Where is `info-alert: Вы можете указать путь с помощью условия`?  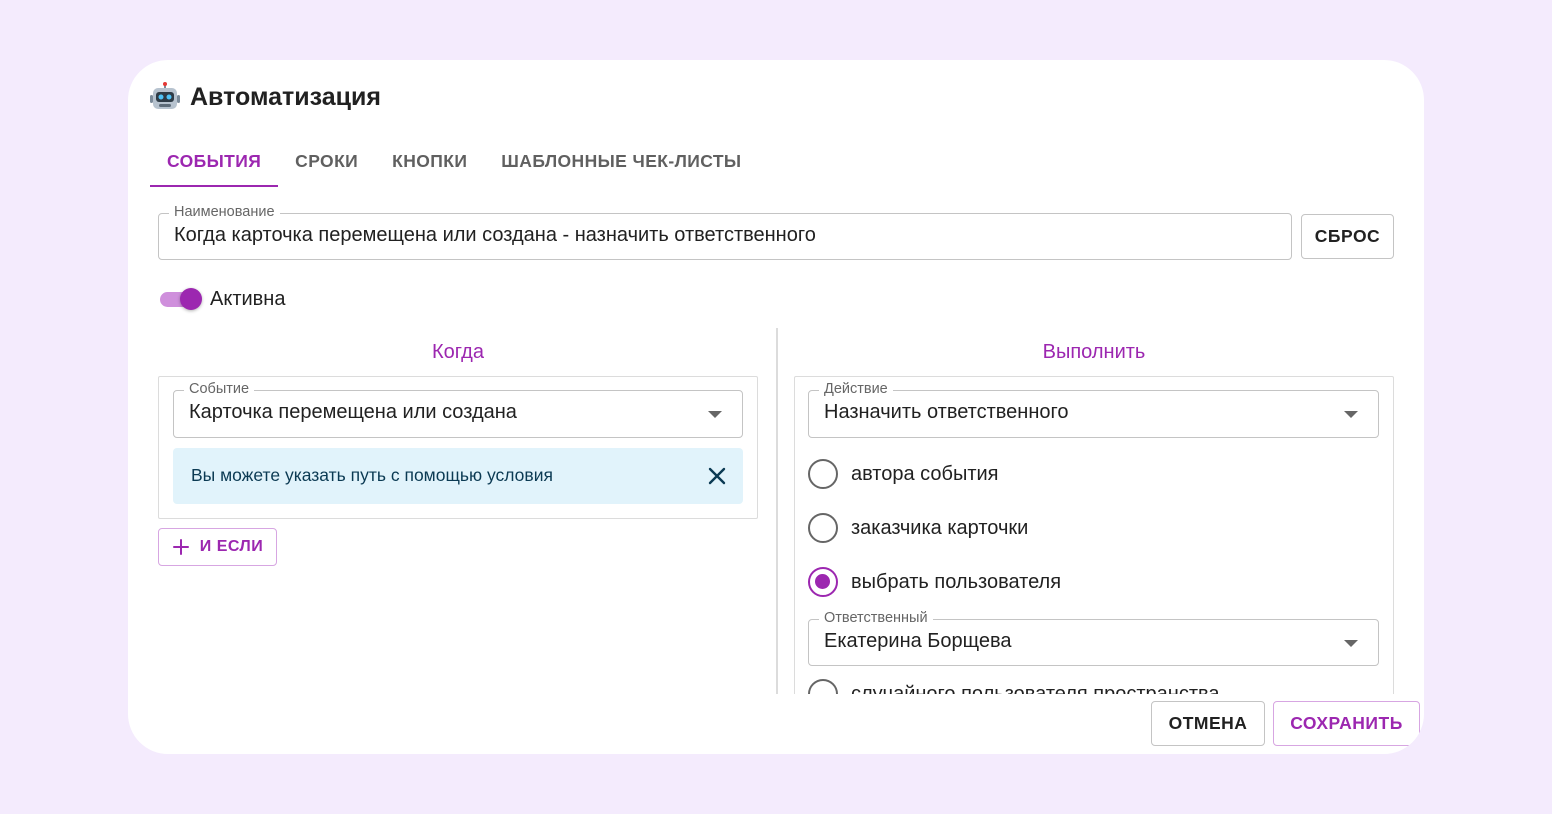 info-alert: Вы можете указать путь с помощью условия is located at coordinates (458, 476).